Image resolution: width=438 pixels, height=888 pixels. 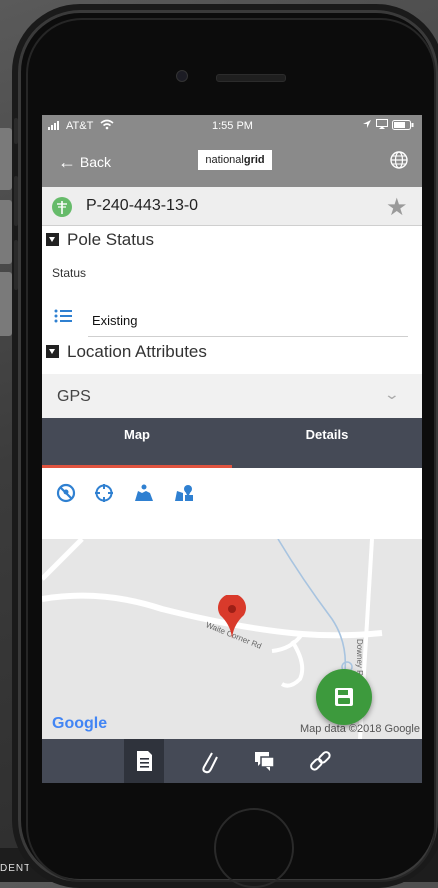 I want to click on star-icon: ★, so click(x=397, y=207).